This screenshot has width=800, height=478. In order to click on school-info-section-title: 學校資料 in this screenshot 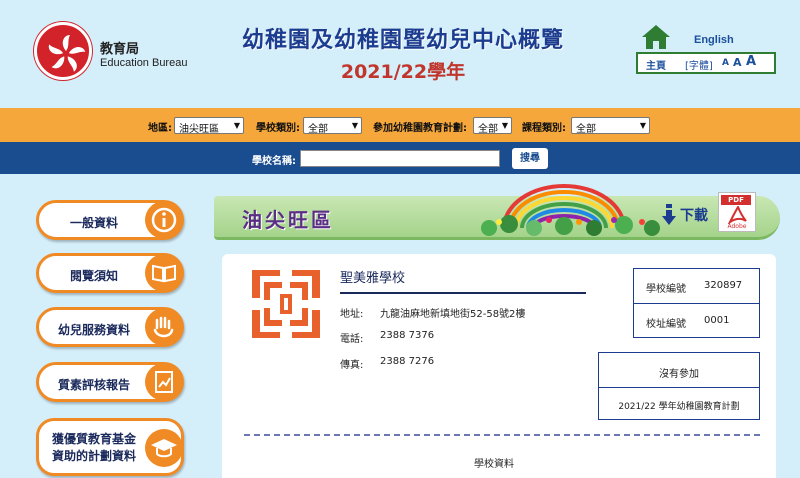, I will do `click(494, 464)`.